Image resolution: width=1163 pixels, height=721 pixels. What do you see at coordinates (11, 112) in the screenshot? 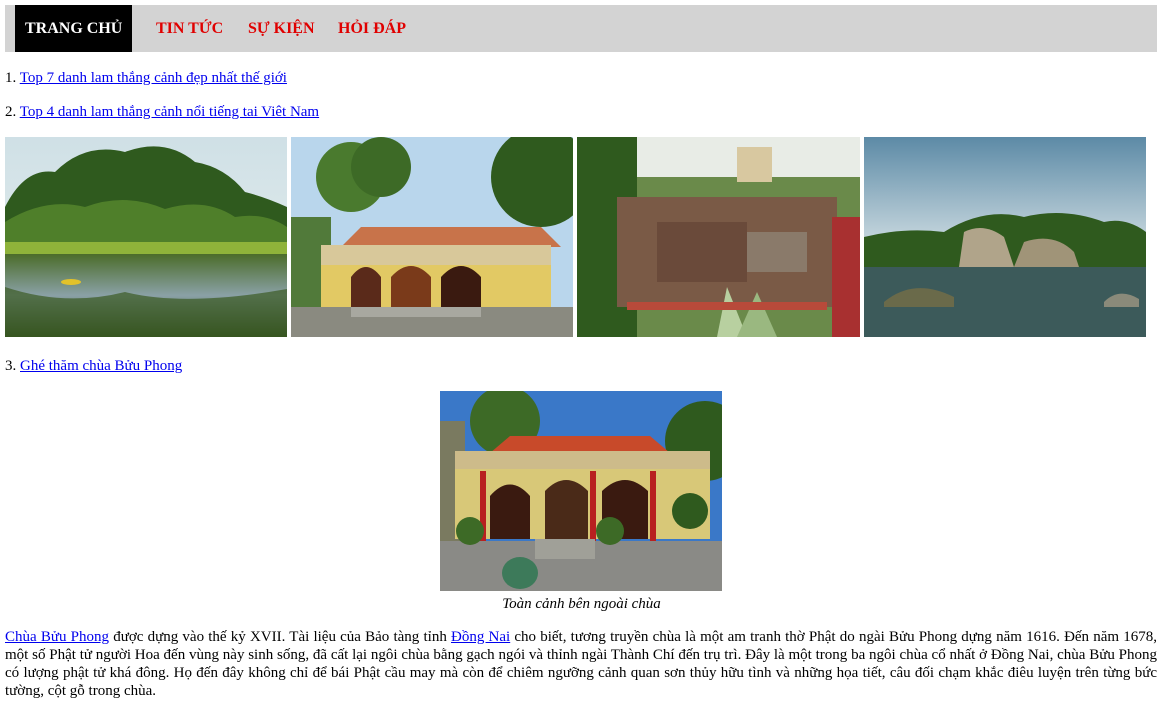
I see `article-number: 2.` at bounding box center [11, 112].